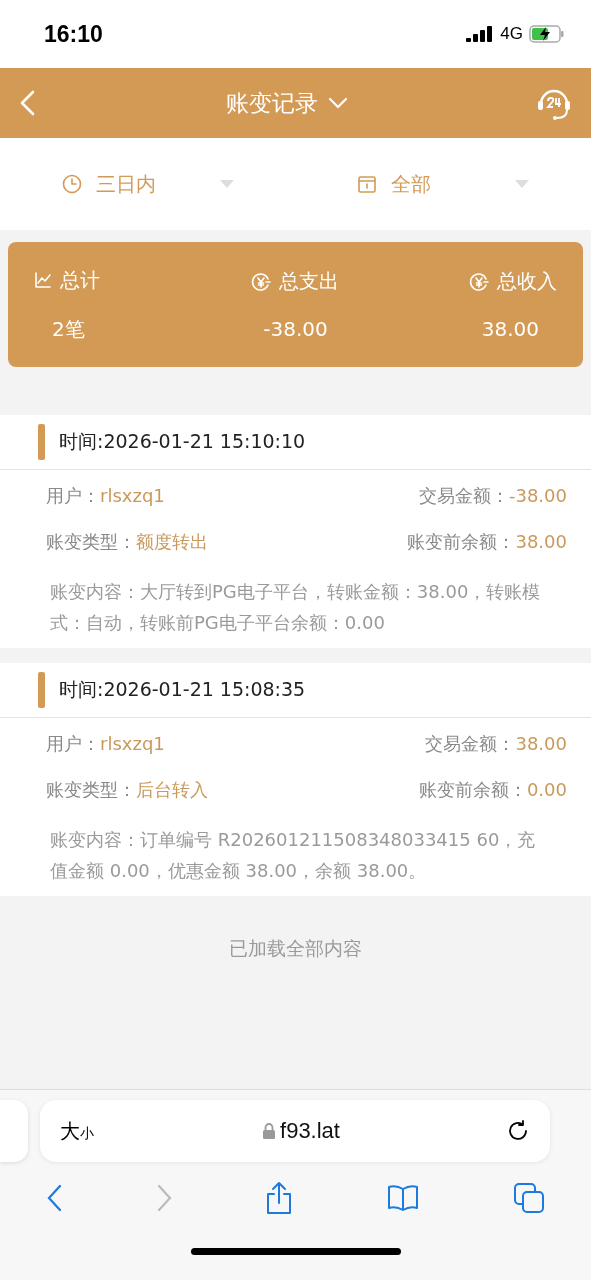  Describe the element at coordinates (309, 281) in the screenshot. I see `summary-label: 总支出` at that location.